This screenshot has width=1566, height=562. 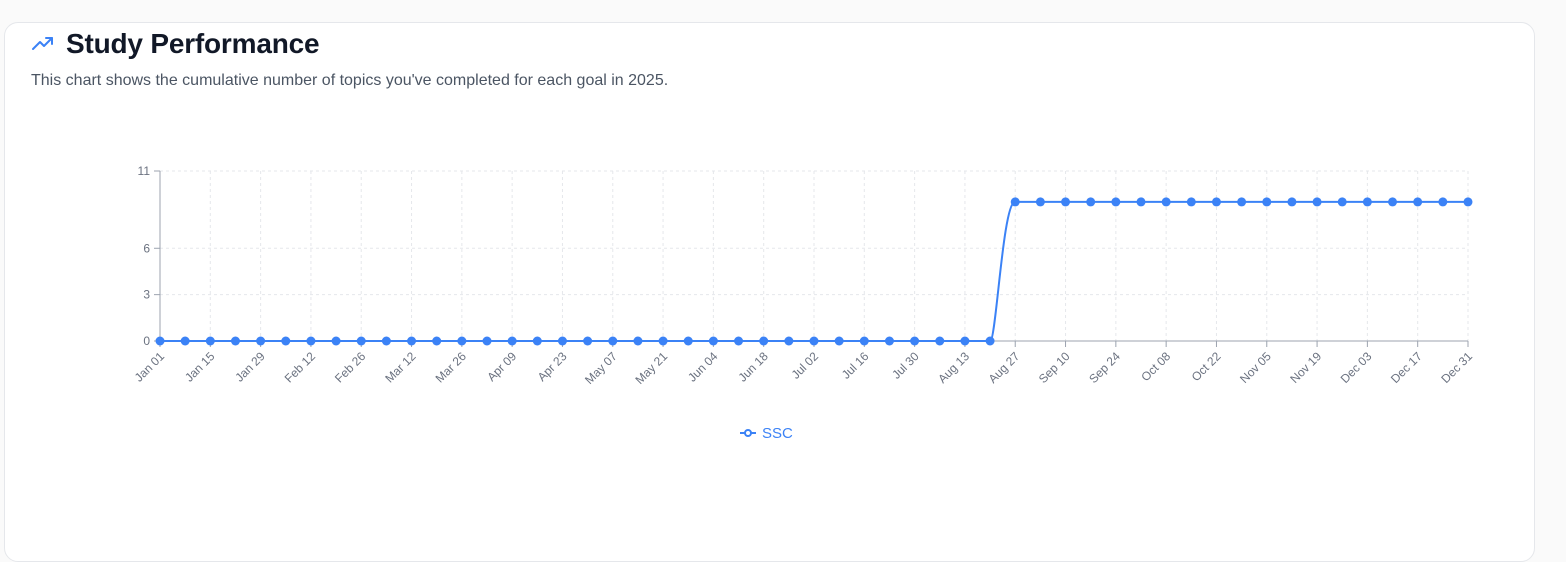 I want to click on y-tick-label: 3, so click(x=146, y=295).